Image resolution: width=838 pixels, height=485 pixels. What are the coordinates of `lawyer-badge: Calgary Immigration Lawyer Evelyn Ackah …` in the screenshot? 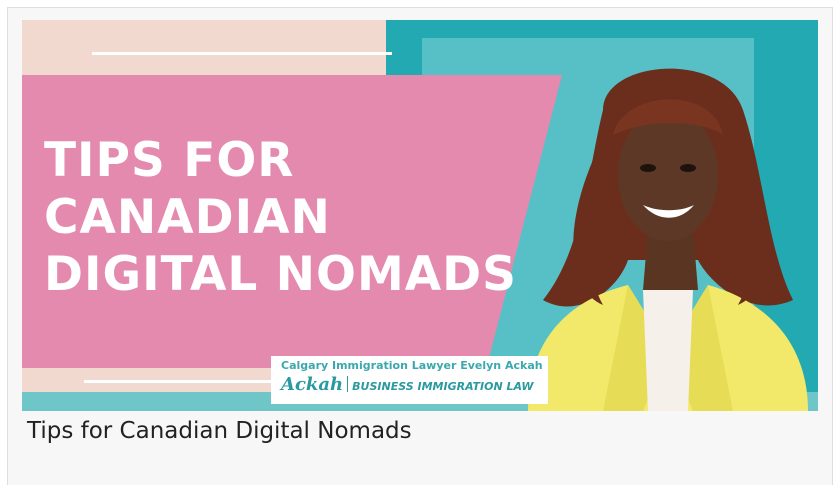 It's located at (409, 380).